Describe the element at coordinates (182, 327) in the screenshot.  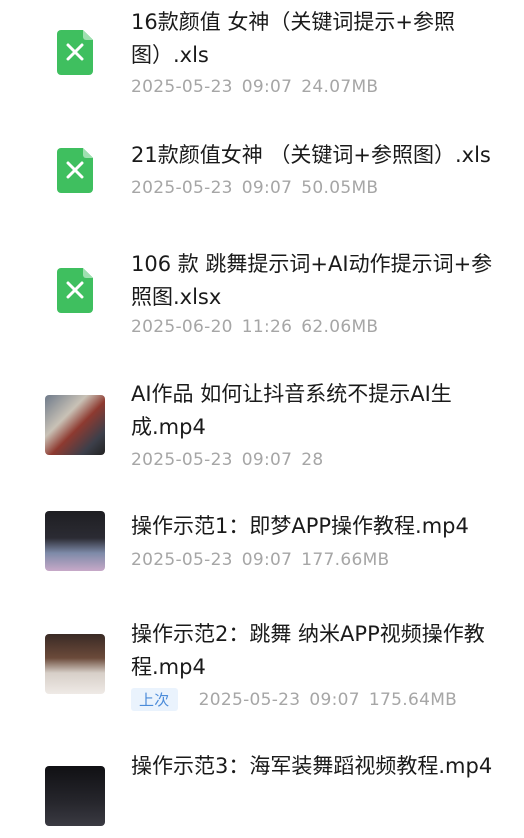
I see `file-date: 2025-06-20` at that location.